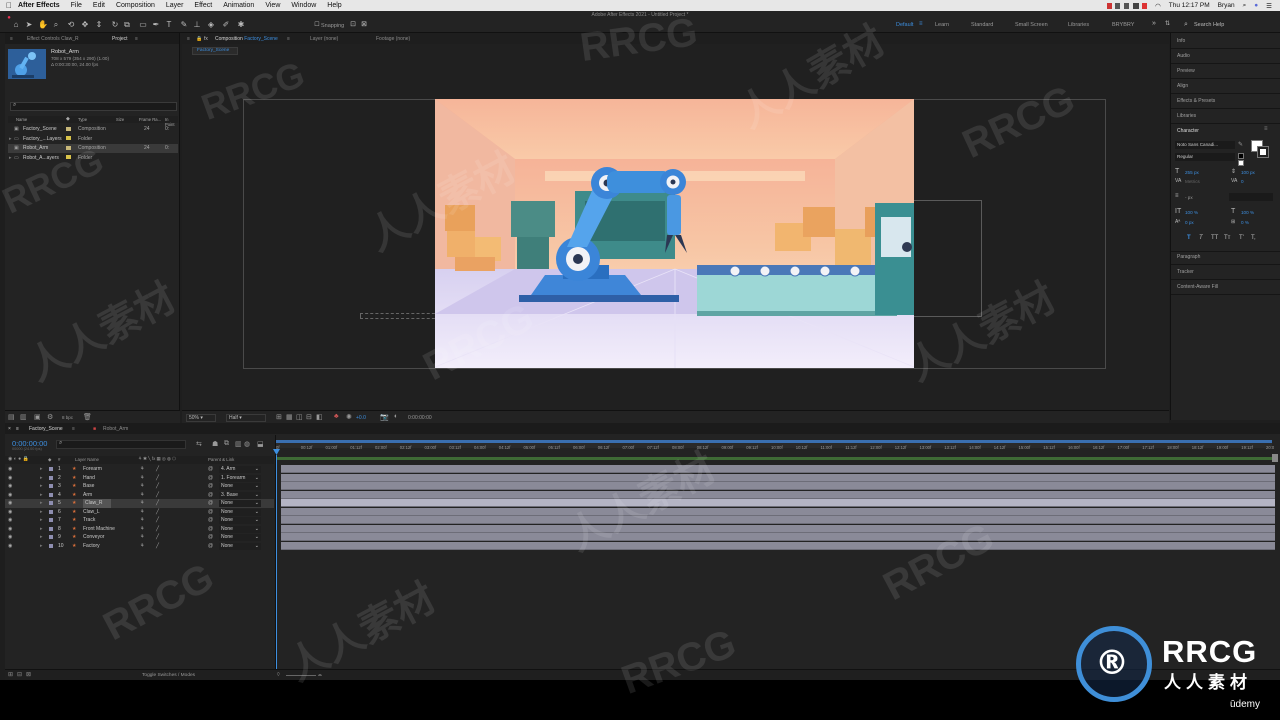  I want to click on menu-composition: Composition, so click(135, 5).